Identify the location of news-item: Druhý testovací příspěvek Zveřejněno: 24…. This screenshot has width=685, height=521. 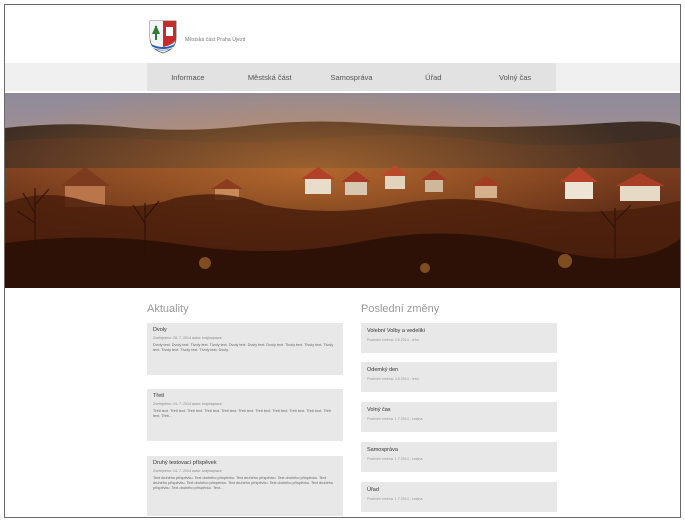
(245, 486).